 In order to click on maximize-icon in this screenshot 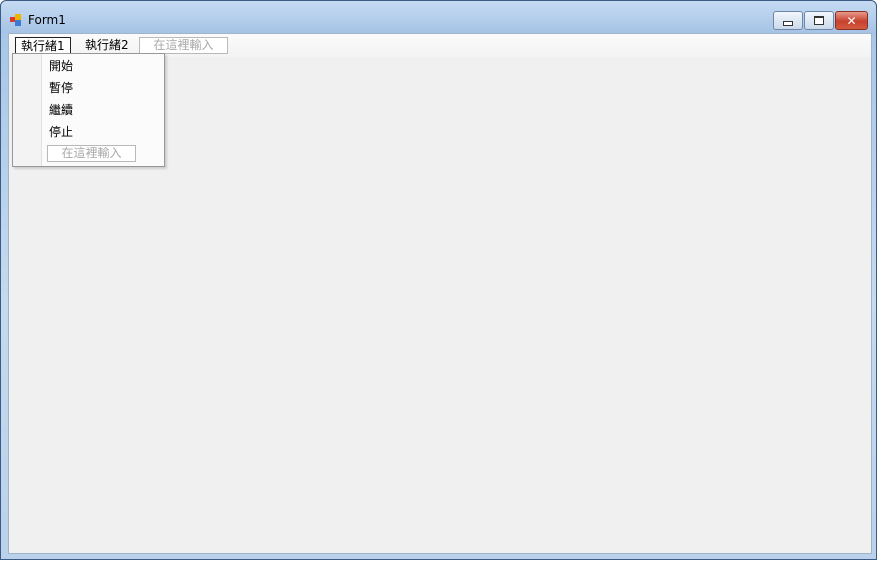, I will do `click(819, 20)`.